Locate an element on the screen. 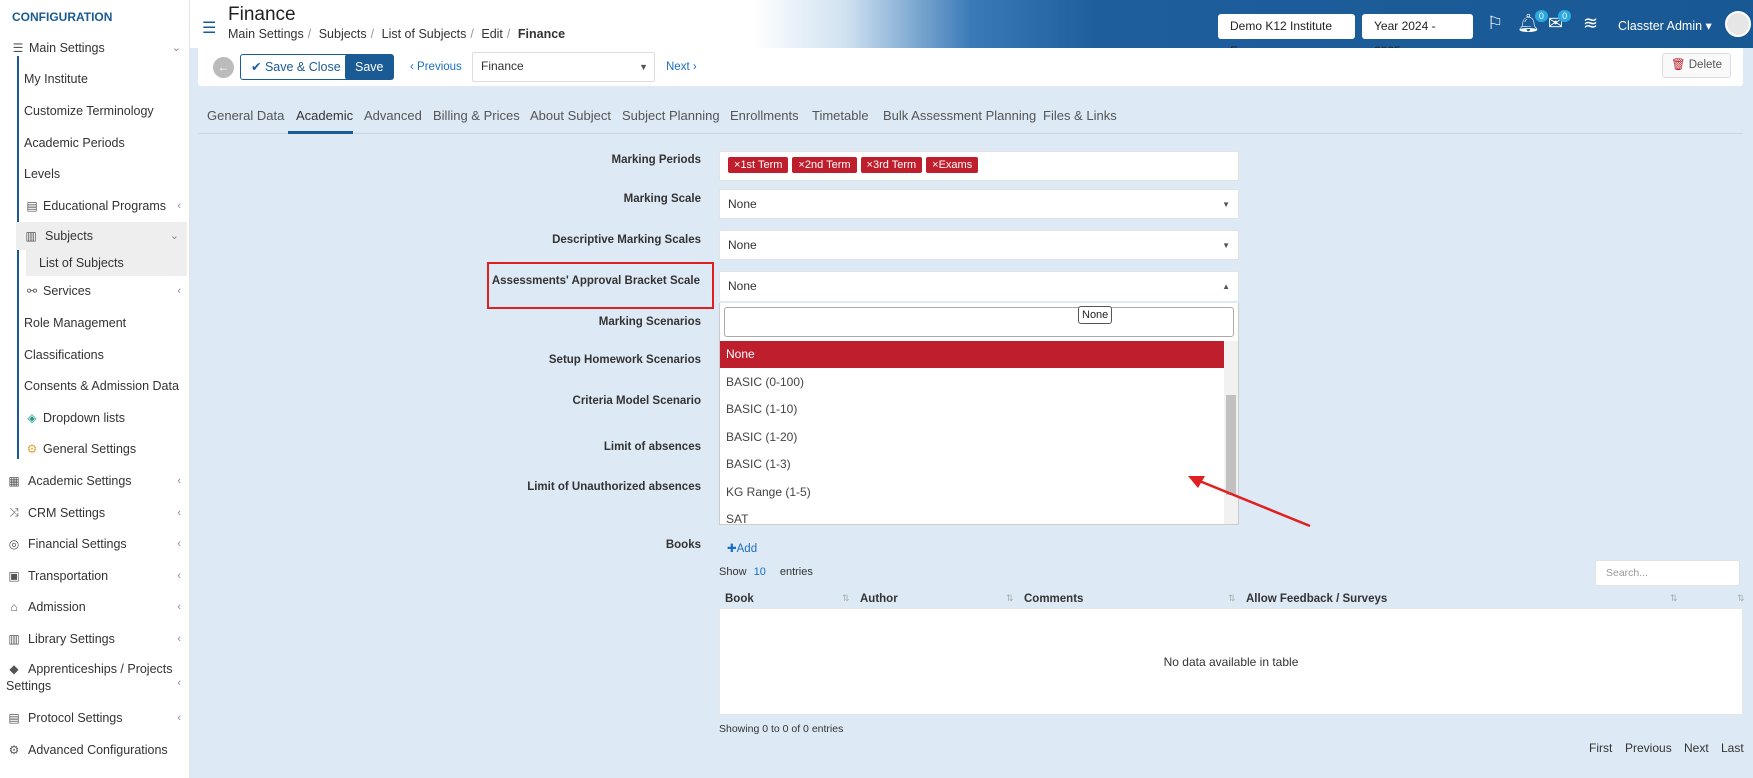 Image resolution: width=1753 pixels, height=778 pixels. sidebar-item-library-settings: ▥ Library Settings ‹ is located at coordinates (94, 639).